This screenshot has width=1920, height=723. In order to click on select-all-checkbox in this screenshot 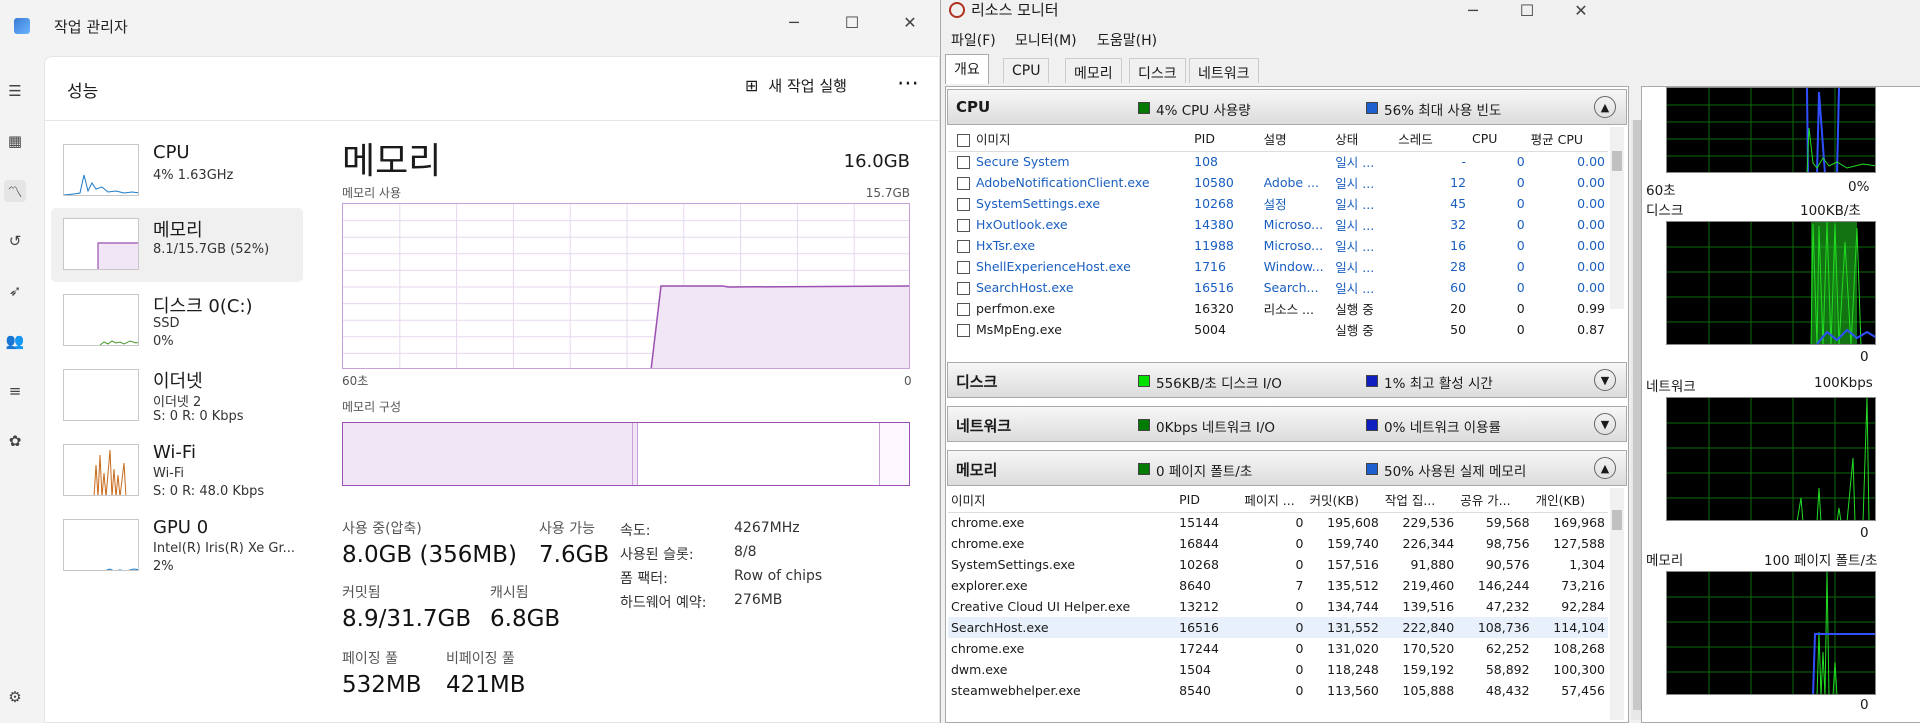, I will do `click(963, 141)`.